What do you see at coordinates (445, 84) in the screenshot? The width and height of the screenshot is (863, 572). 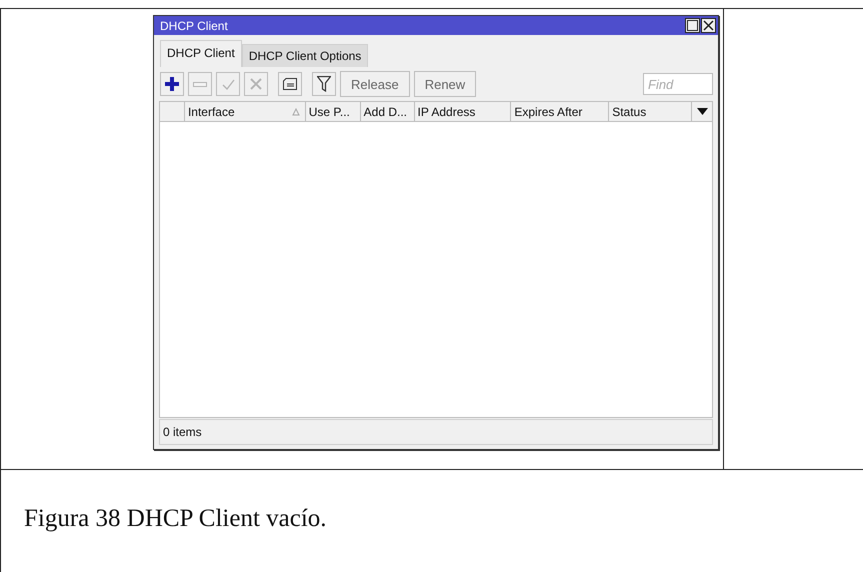 I see `toolbar-button: Renew` at bounding box center [445, 84].